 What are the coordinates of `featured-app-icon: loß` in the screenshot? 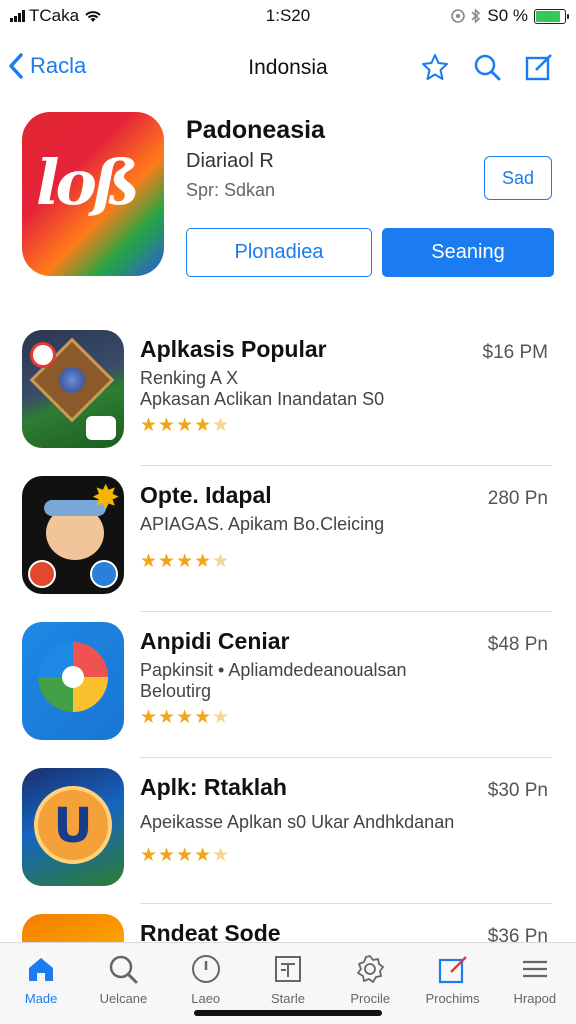 It's located at (93, 194).